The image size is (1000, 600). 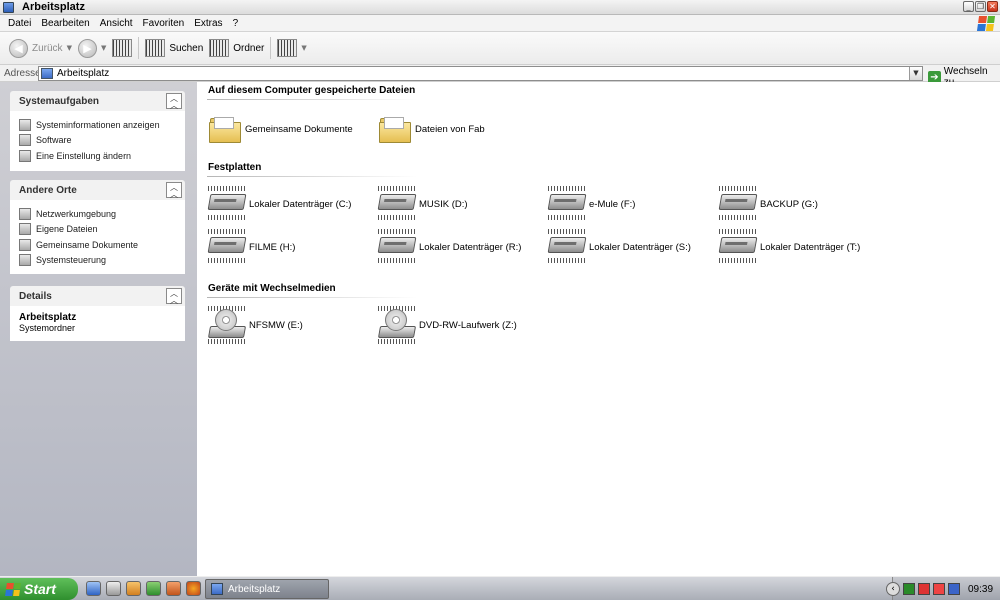 I want to click on window-controls: _ ❐ ✕, so click(x=980, y=6).